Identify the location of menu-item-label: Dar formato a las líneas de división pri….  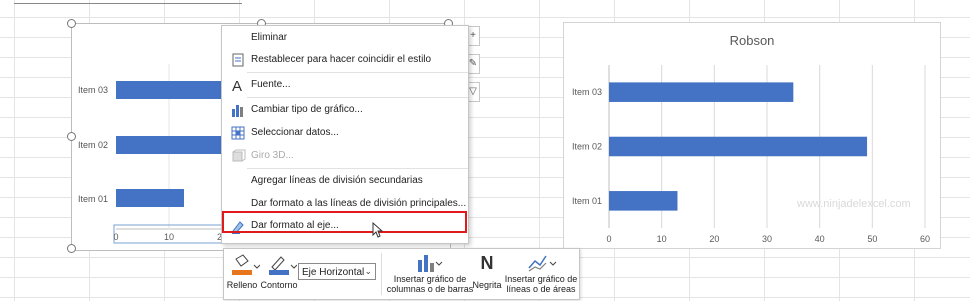
(359, 203).